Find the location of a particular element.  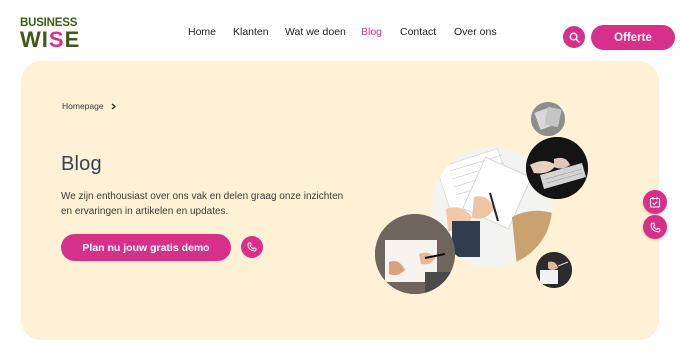

nav-item-klanten: Klanten is located at coordinates (251, 32).